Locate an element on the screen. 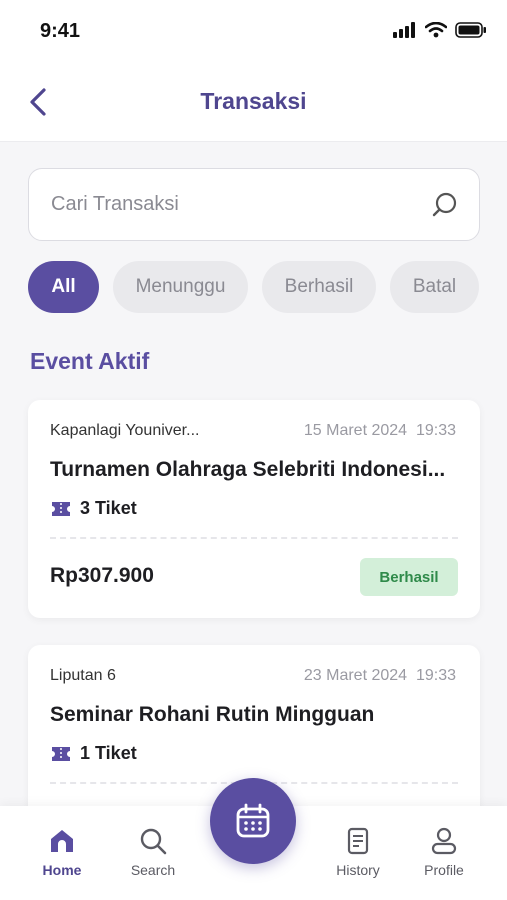  nav-history: History is located at coordinates (358, 852).